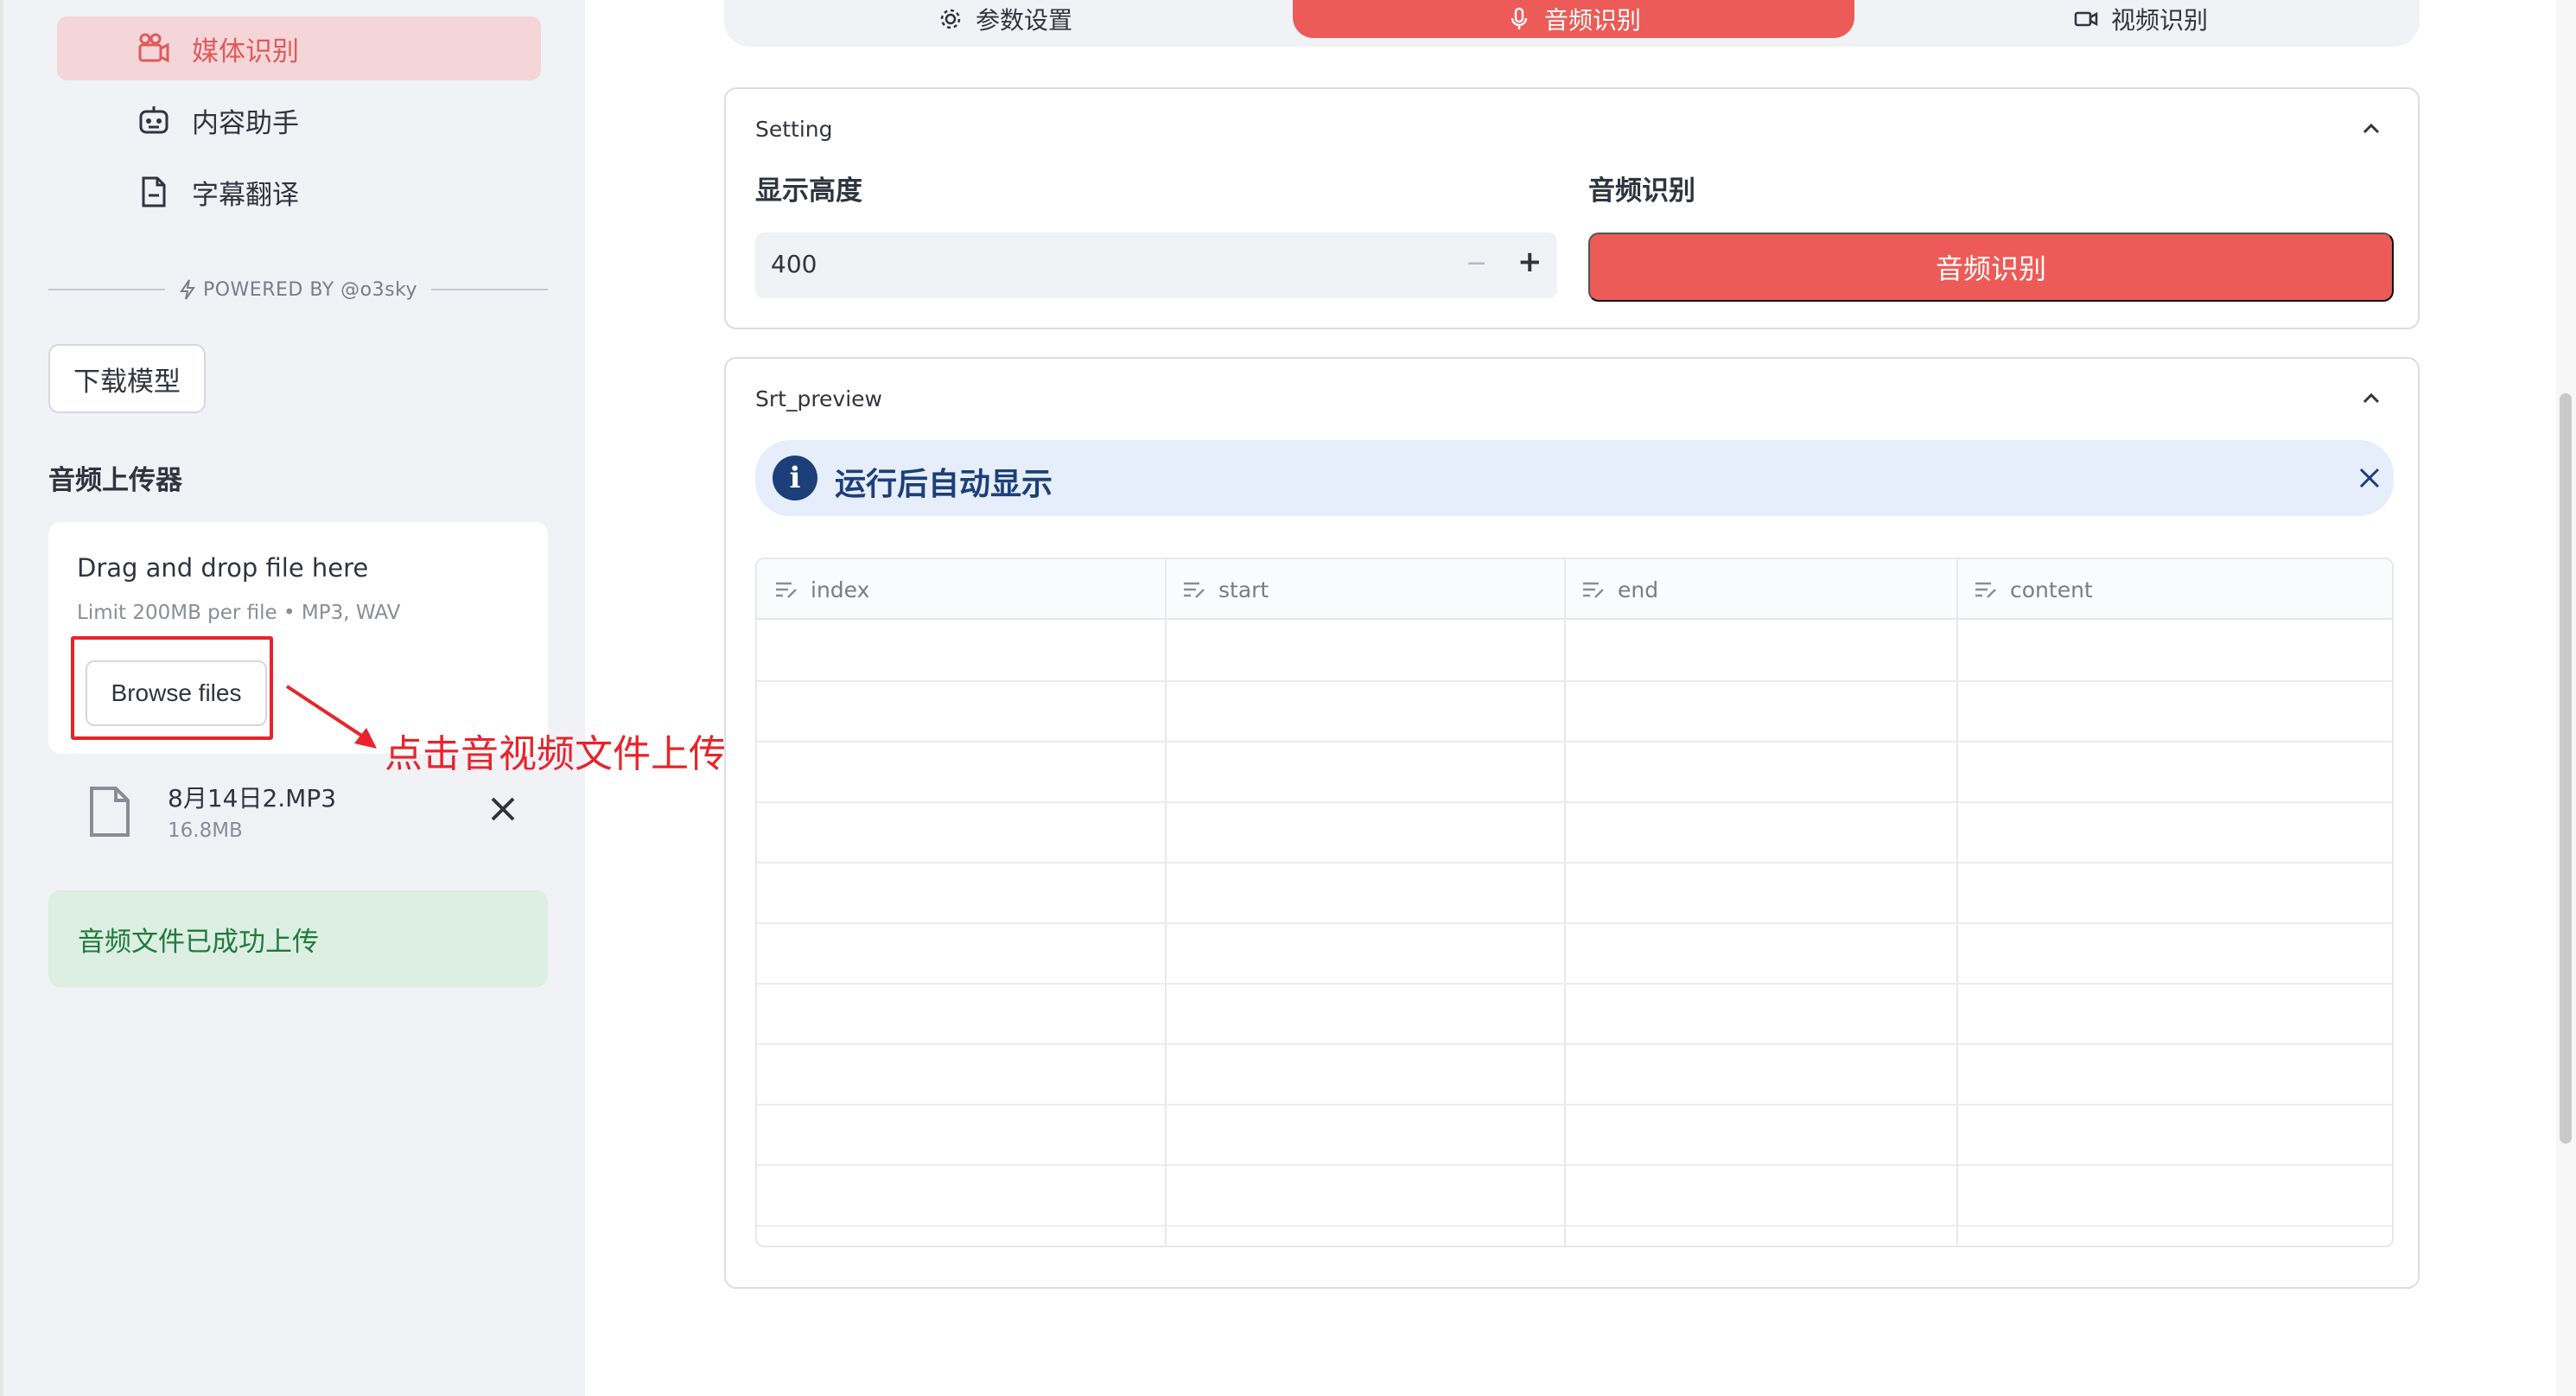 The width and height of the screenshot is (2576, 1396). Describe the element at coordinates (223, 568) in the screenshot. I see `dropzone-main-text: Drag and drop file here` at that location.